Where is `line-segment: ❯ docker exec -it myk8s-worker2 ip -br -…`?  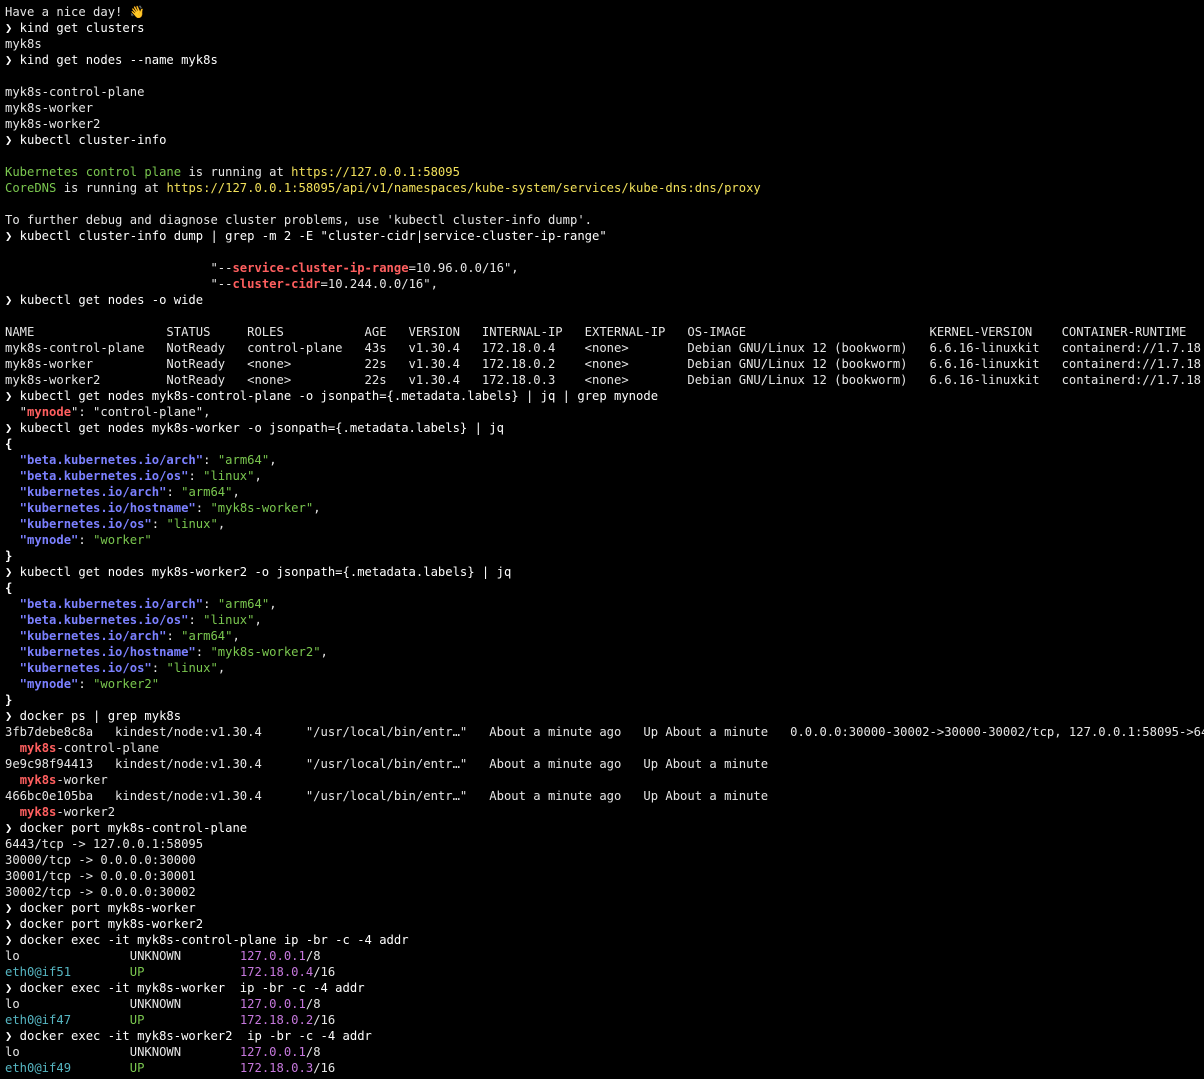
line-segment: ❯ docker exec -it myk8s-worker2 ip -br -… is located at coordinates (188, 1036).